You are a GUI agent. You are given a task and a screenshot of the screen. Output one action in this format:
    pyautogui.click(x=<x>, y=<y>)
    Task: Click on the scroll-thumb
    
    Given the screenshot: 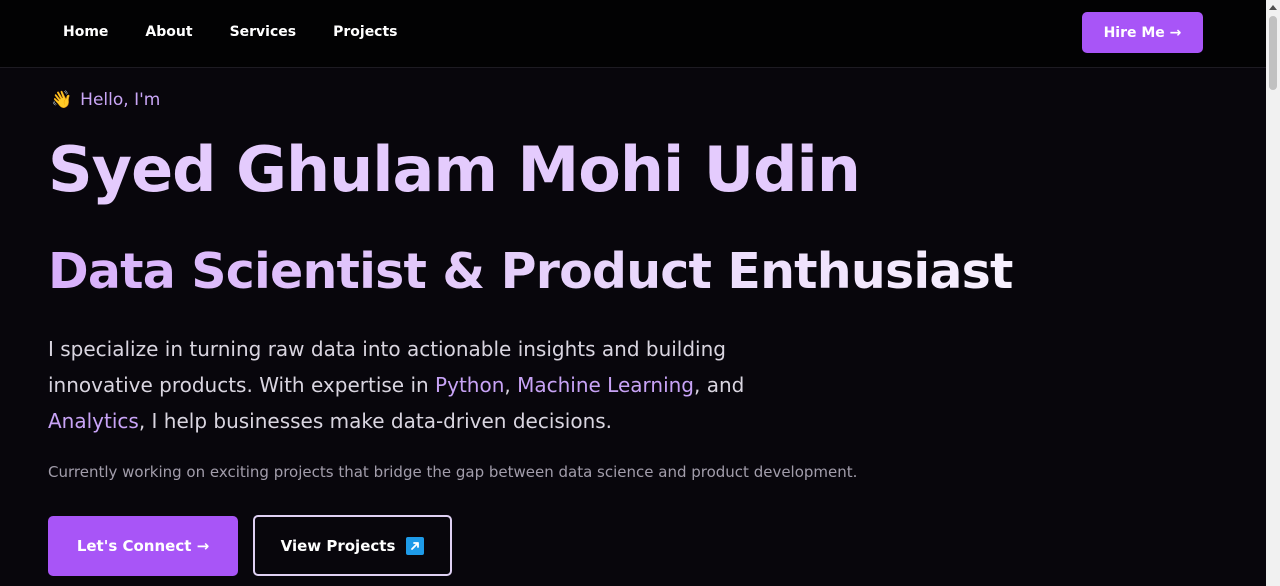 What is the action you would take?
    pyautogui.click(x=1273, y=53)
    